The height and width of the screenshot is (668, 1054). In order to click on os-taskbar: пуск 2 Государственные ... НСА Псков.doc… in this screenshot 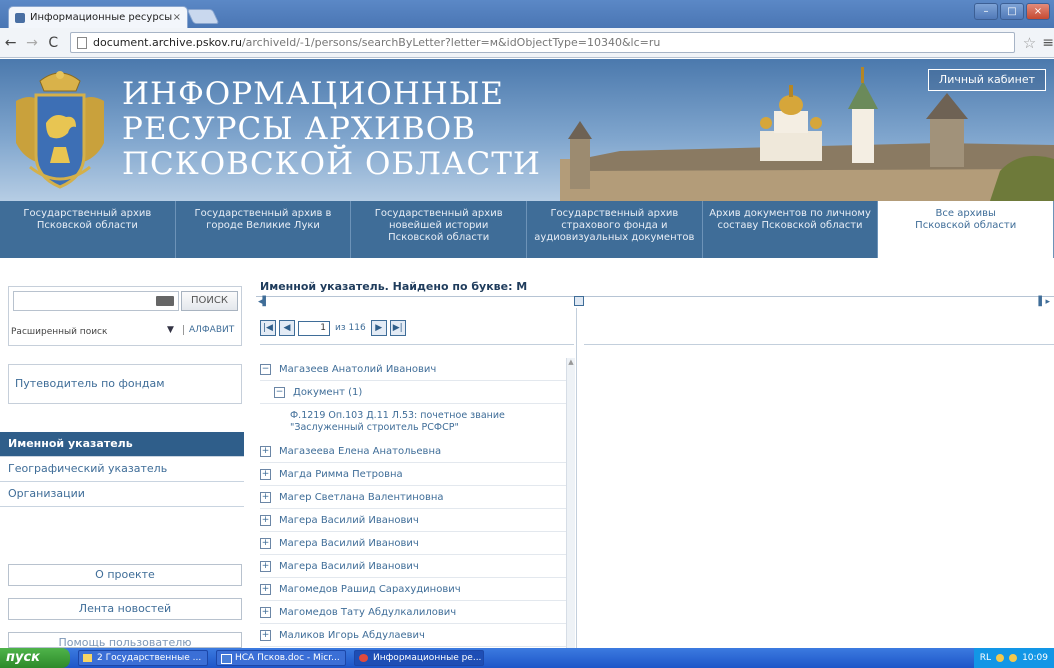, I will do `click(527, 658)`.